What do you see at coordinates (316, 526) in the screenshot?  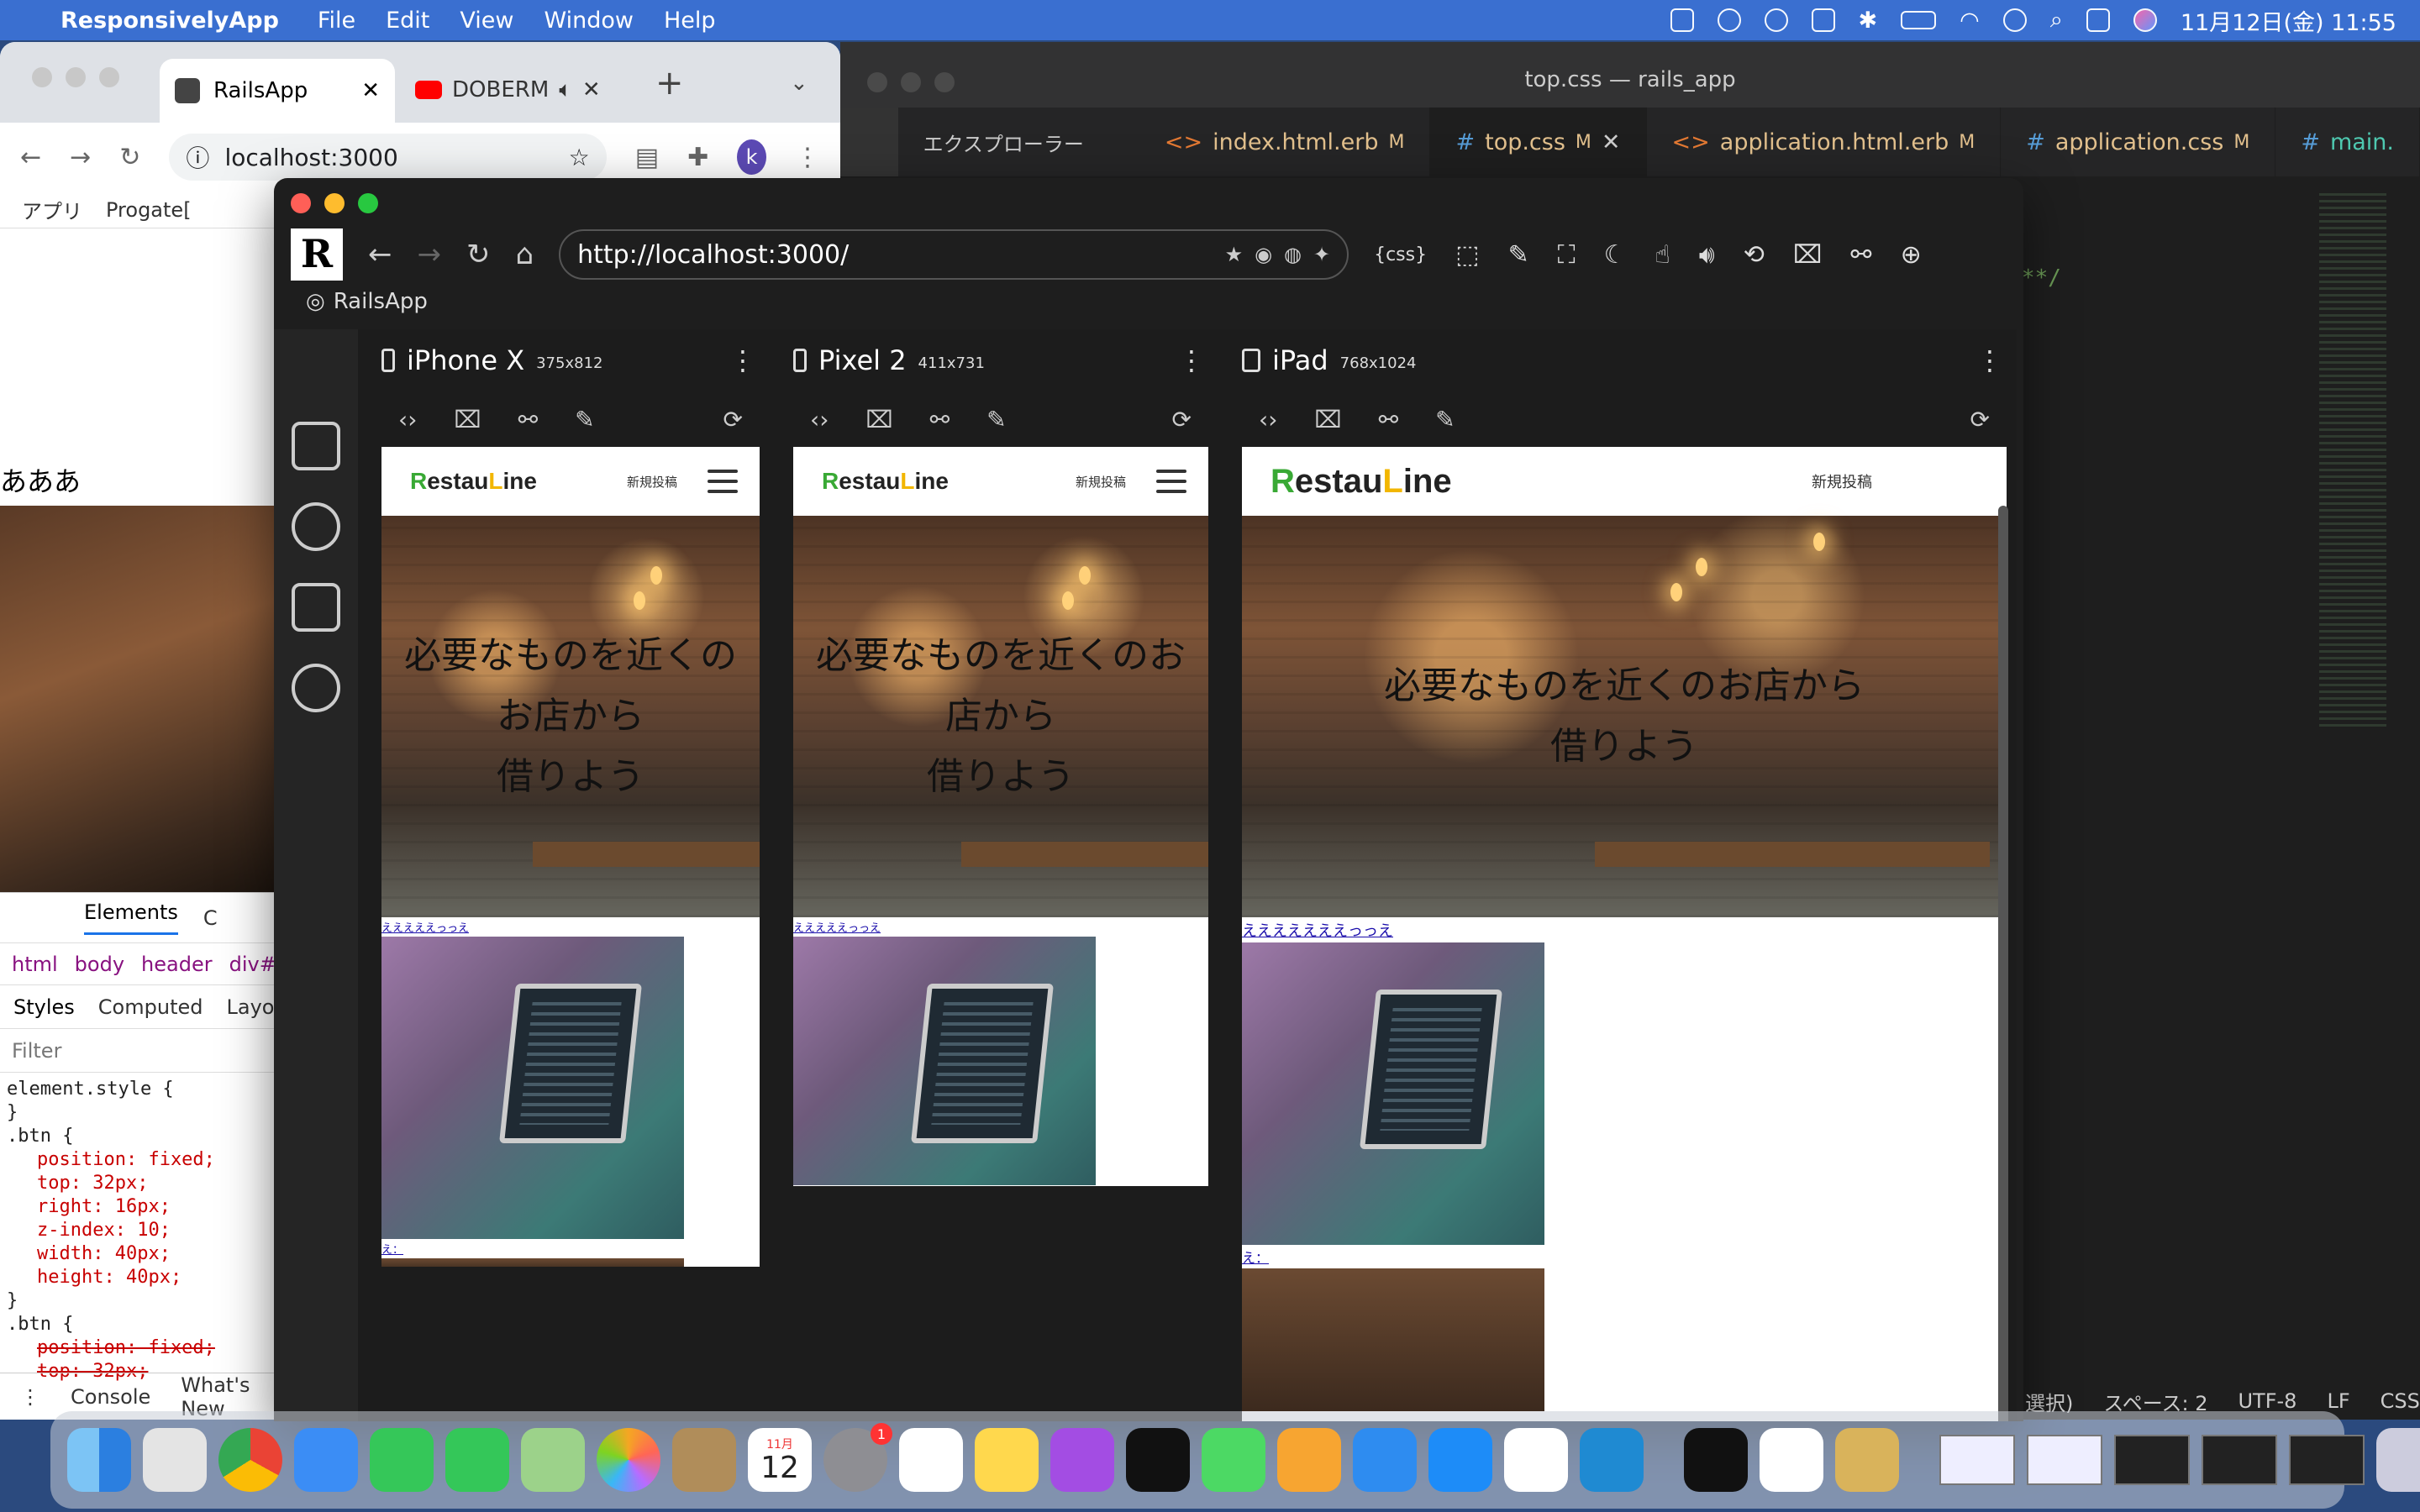 I see `settings-icon` at bounding box center [316, 526].